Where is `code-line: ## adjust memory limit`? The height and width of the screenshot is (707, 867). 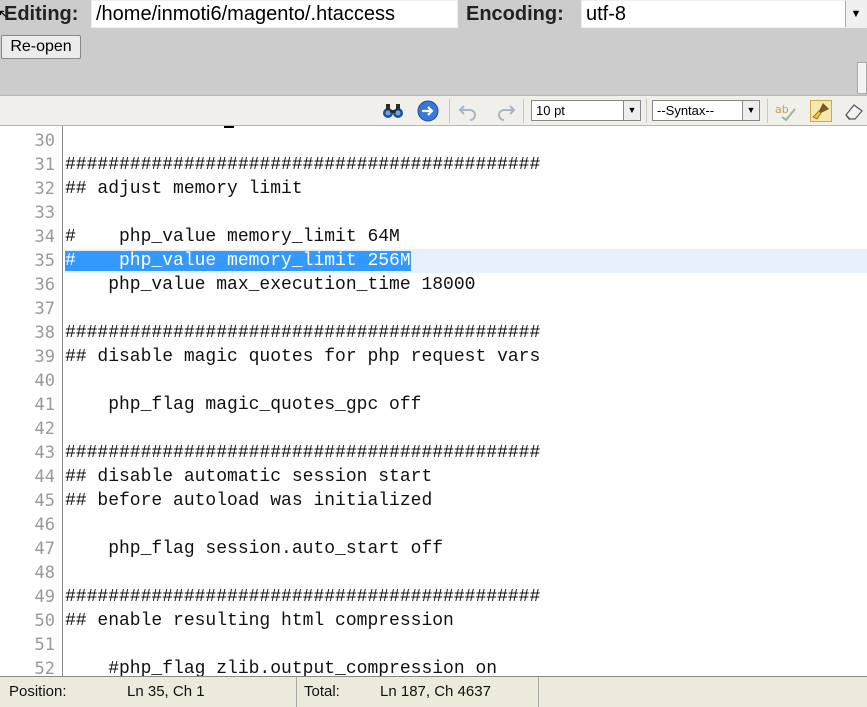
code-line: ## adjust memory limit is located at coordinates (466, 189).